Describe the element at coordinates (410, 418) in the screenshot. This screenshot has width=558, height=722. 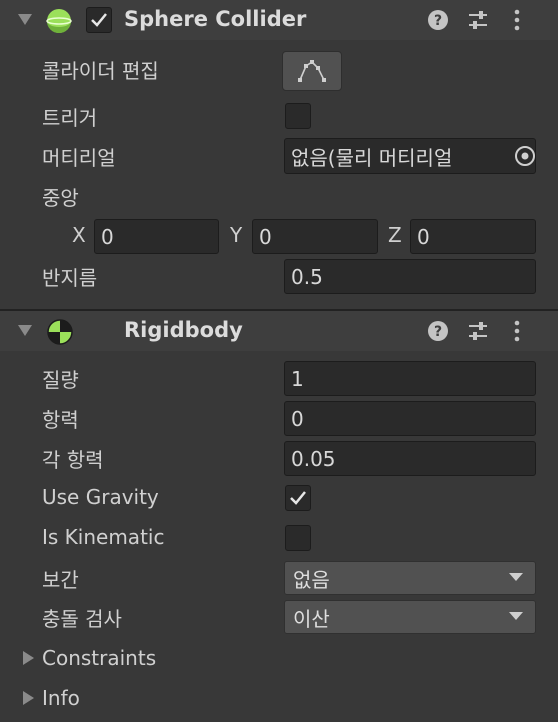
I see `drag-field: 0` at that location.